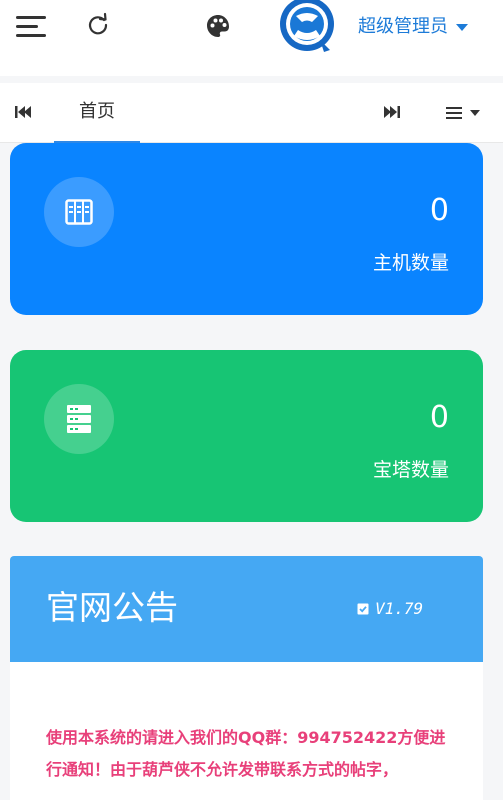 This screenshot has width=503, height=800. I want to click on chevron-down-icon, so click(462, 27).